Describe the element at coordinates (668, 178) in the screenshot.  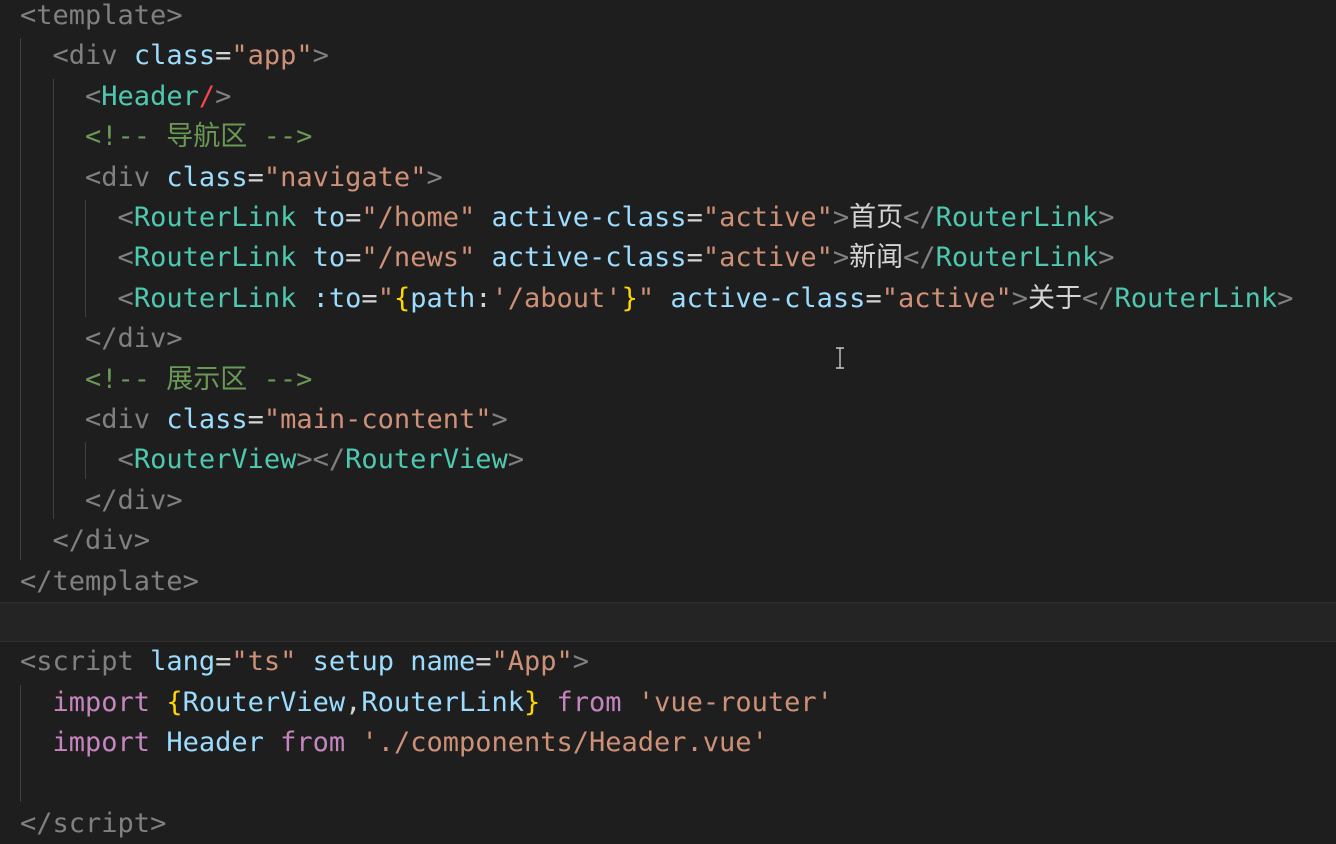
I see `code-line: <div class="navigate">` at that location.